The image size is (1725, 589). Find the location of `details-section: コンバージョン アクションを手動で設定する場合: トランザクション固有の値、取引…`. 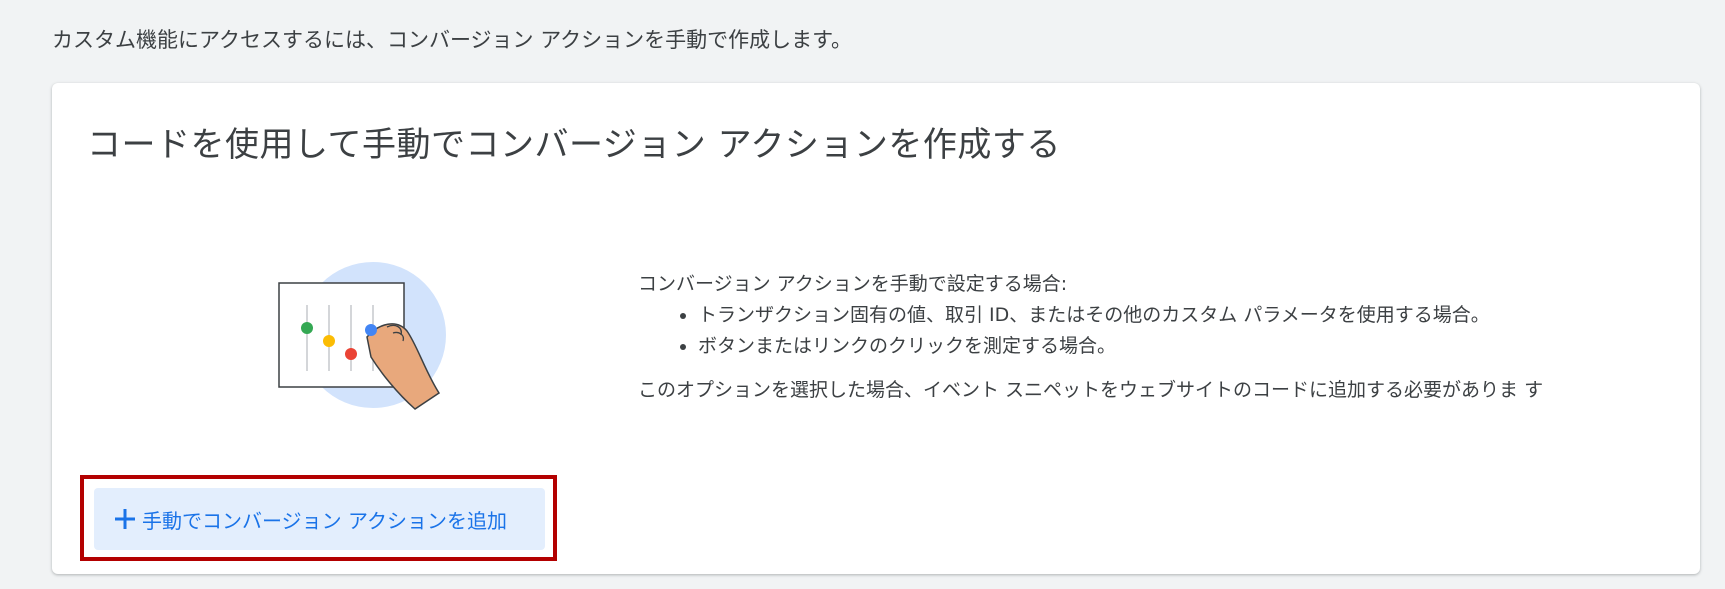

details-section: コンバージョン アクションを手動で設定する場合: トランザクション固有の値、取引… is located at coordinates (1138, 337).